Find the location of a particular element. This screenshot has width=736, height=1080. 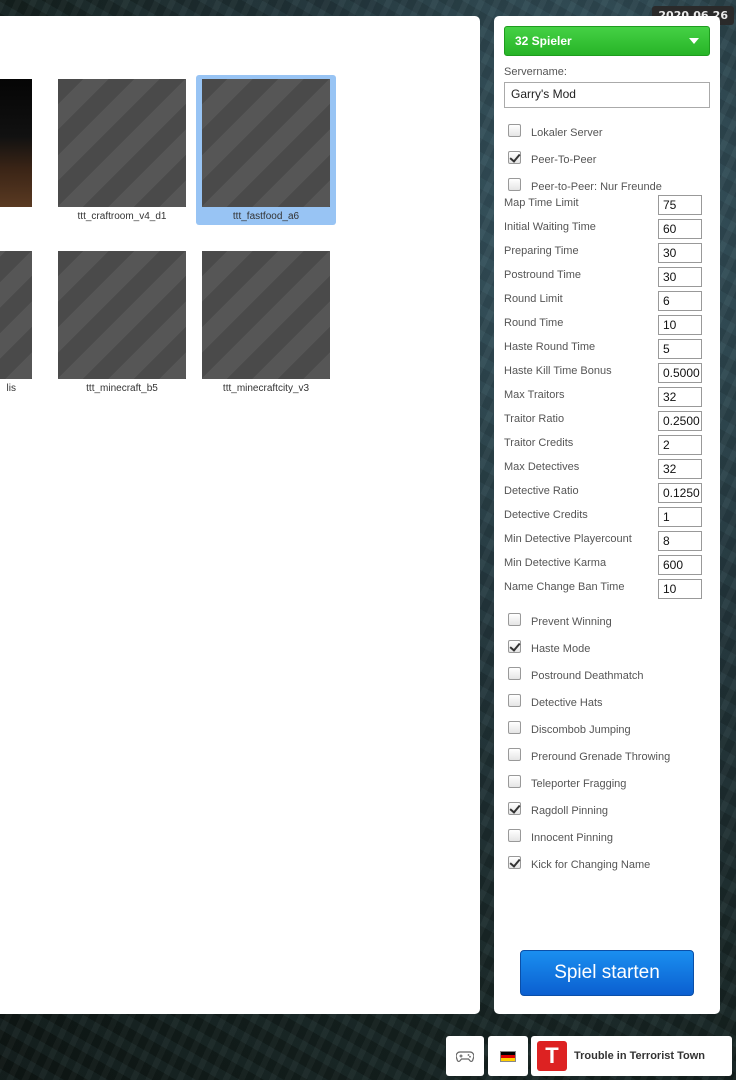

map-tile: lis is located at coordinates (19, 322).